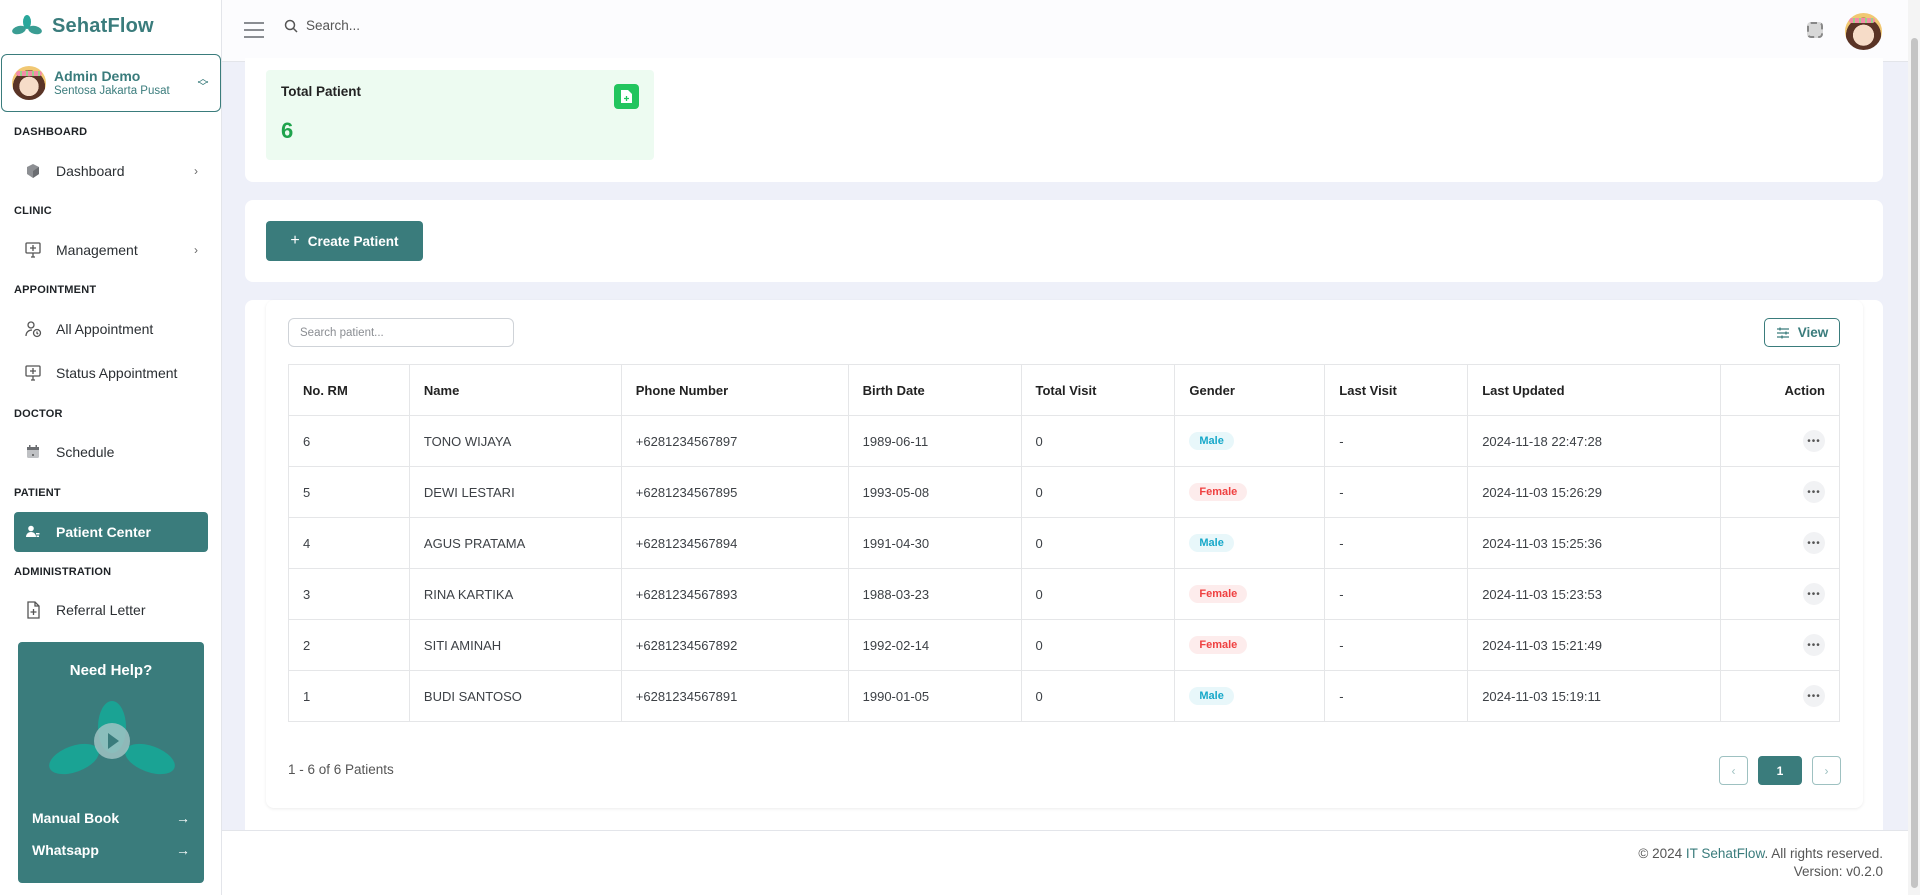  I want to click on stat-value: 6, so click(287, 130).